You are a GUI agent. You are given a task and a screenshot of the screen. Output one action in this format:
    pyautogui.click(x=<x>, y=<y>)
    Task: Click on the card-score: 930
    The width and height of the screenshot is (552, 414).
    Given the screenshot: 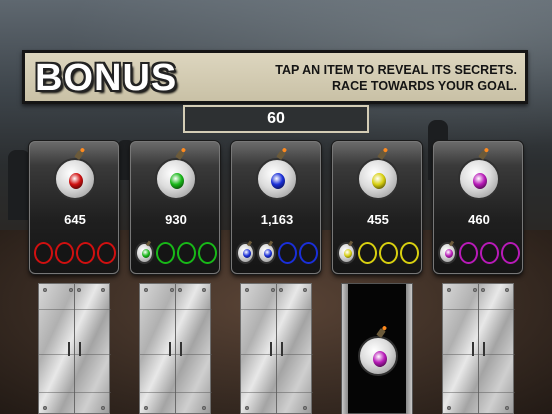 What is the action you would take?
    pyautogui.click(x=176, y=219)
    